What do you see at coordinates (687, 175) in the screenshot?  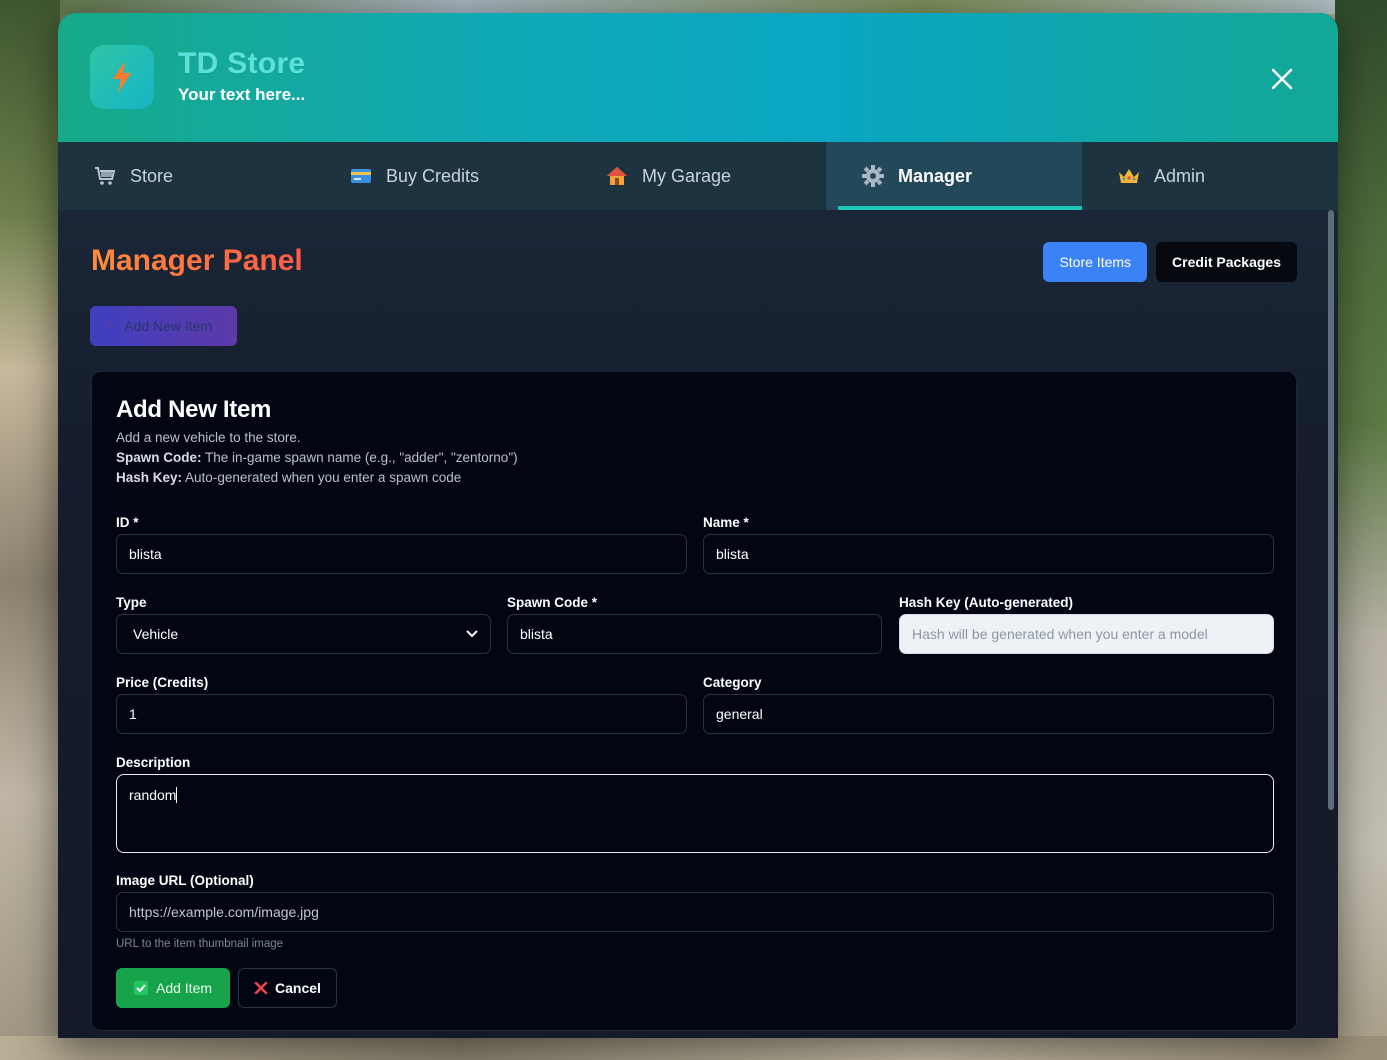 I see `tab-my-garage-label: My Garage` at bounding box center [687, 175].